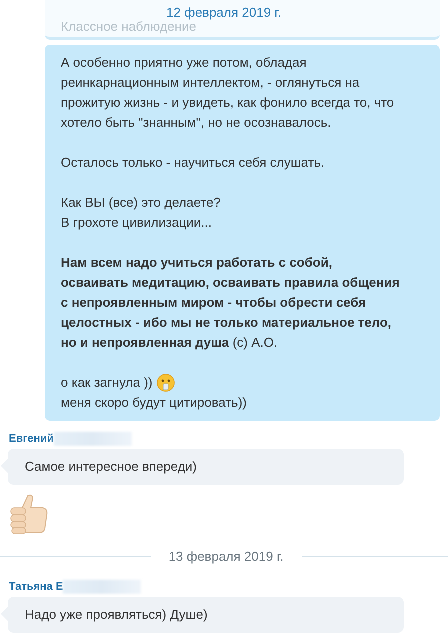 The width and height of the screenshot is (448, 641). What do you see at coordinates (116, 615) in the screenshot?
I see `message-text: Надо уже проявляться) Душе)` at bounding box center [116, 615].